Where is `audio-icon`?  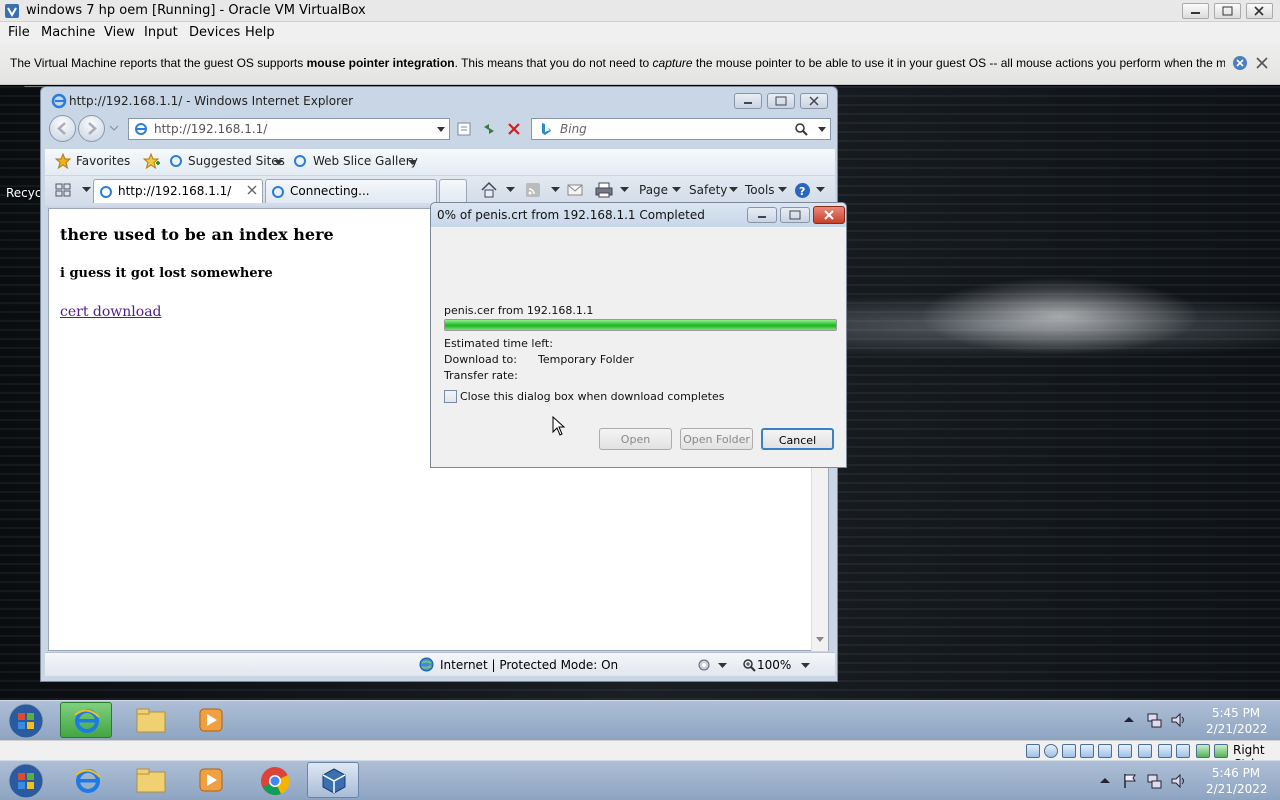
audio-icon is located at coordinates (1069, 751).